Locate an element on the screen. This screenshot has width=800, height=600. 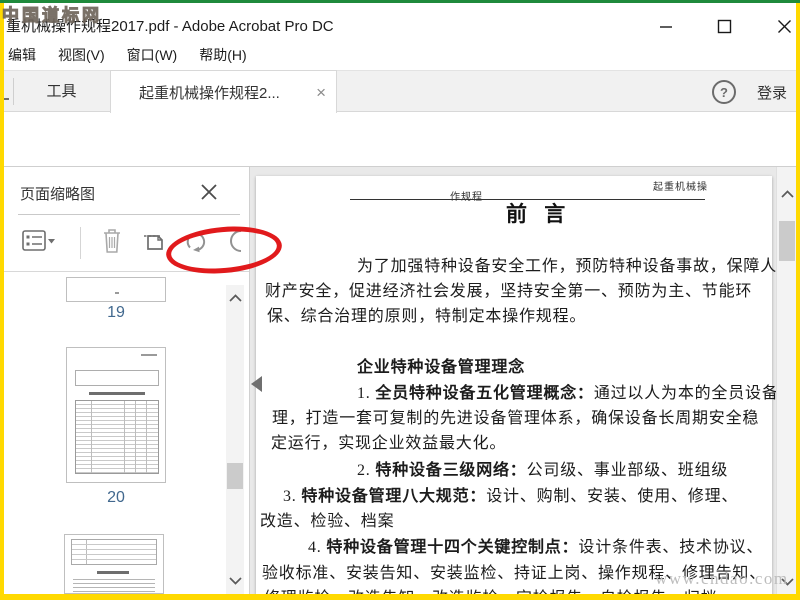
page-21-thumbnail is located at coordinates (114, 564).